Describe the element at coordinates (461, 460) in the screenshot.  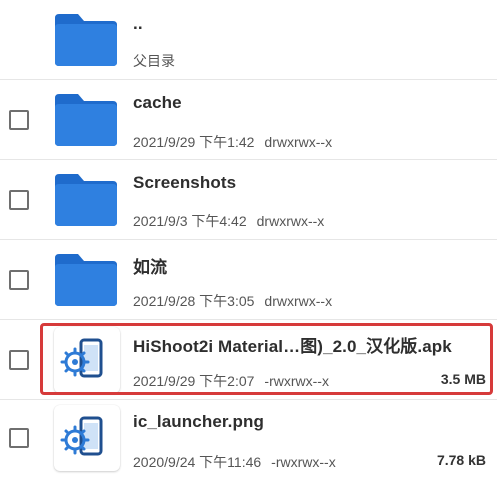
I see `file-size: 7.78 kB` at that location.